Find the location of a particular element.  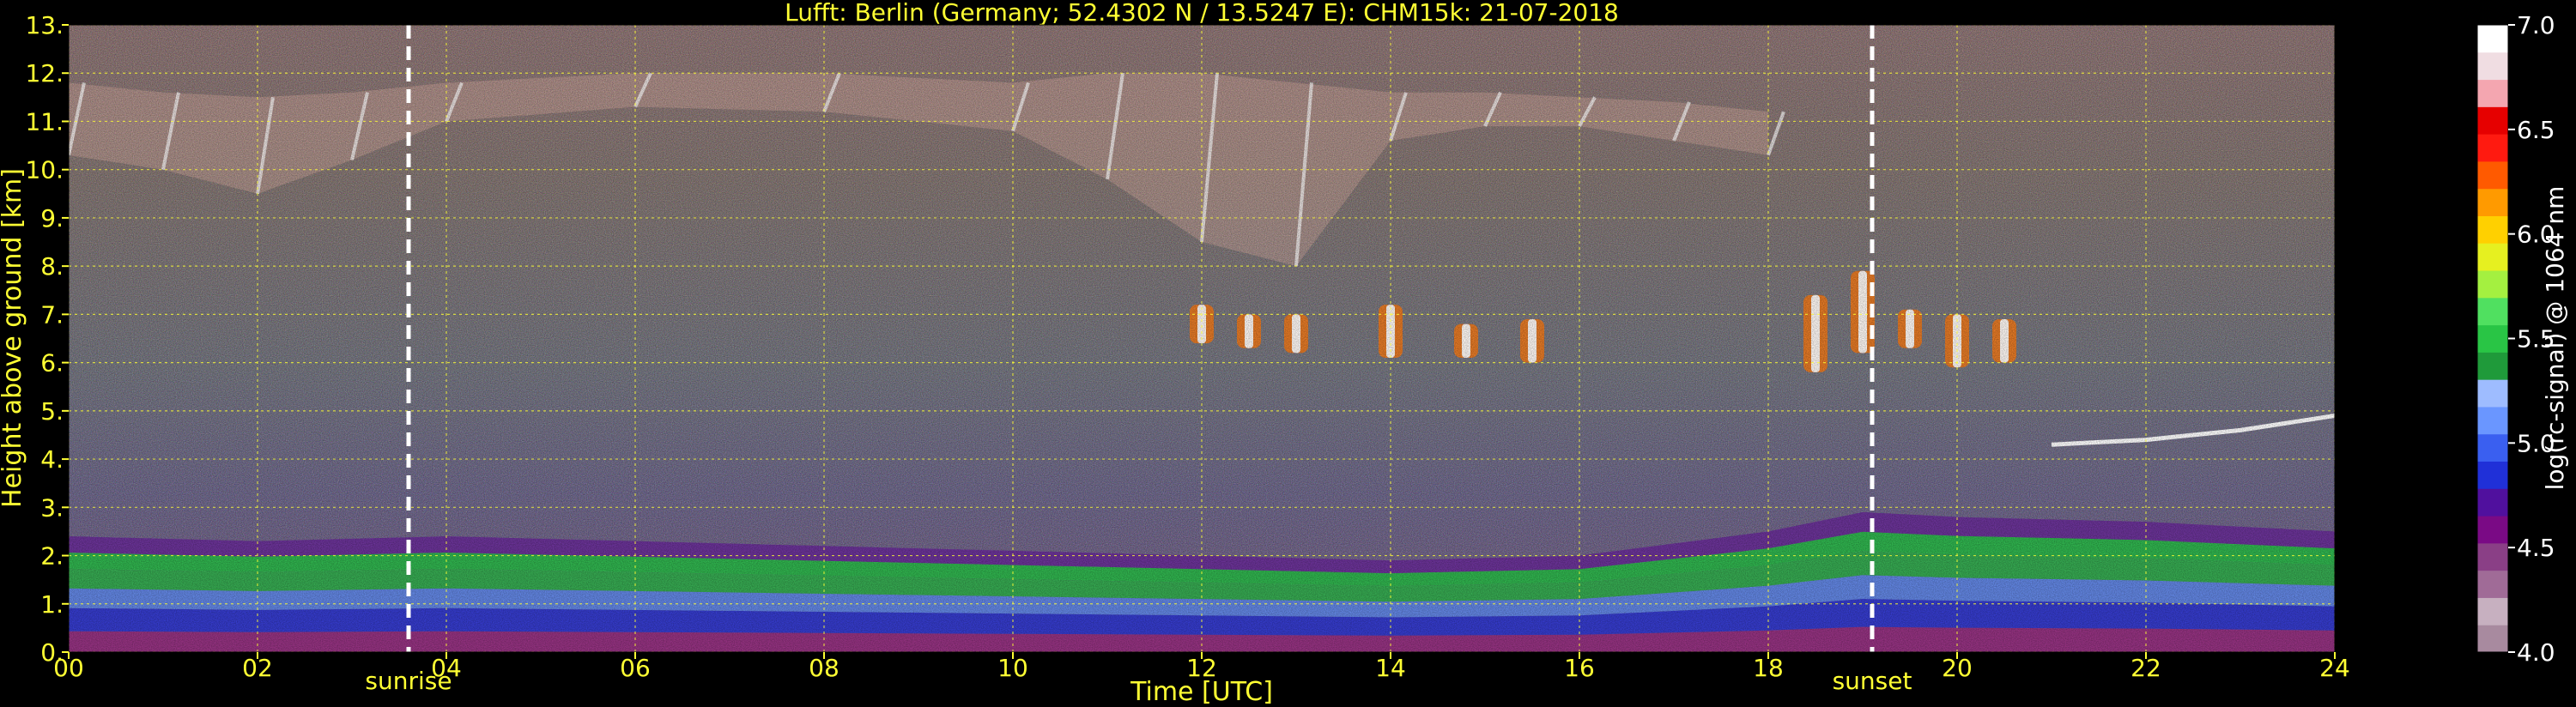

colorbar-tick-label: 4.5 is located at coordinates (2536, 548).